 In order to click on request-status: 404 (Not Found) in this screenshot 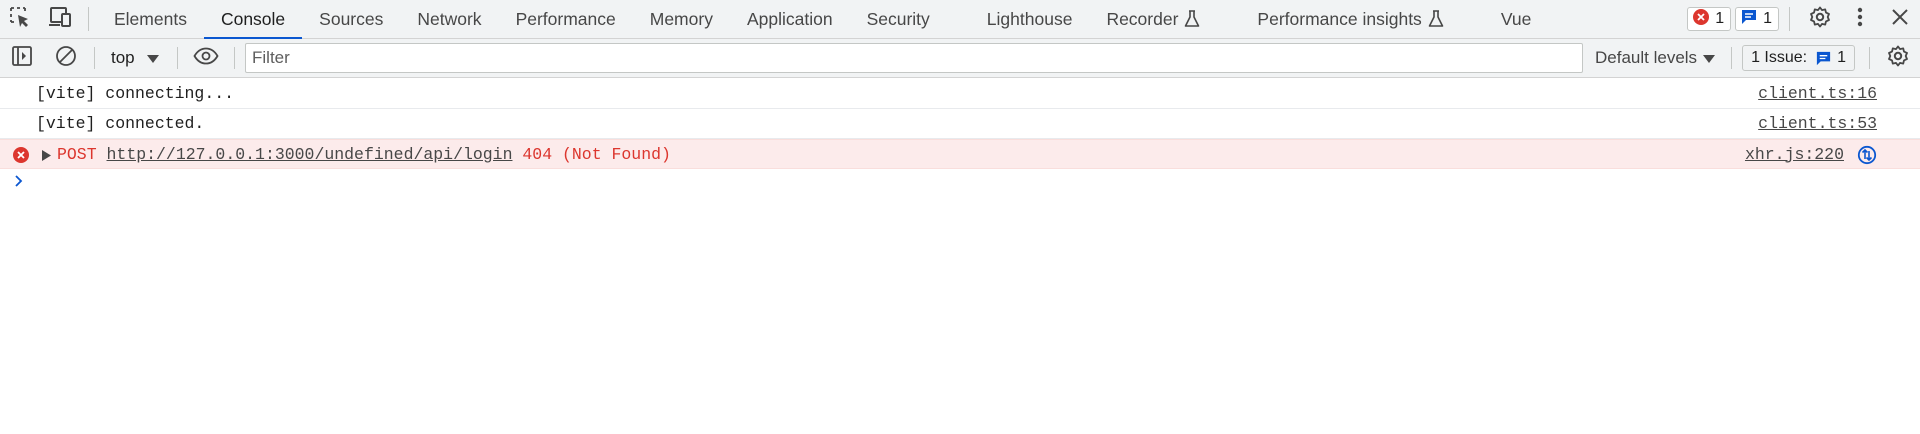, I will do `click(596, 154)`.